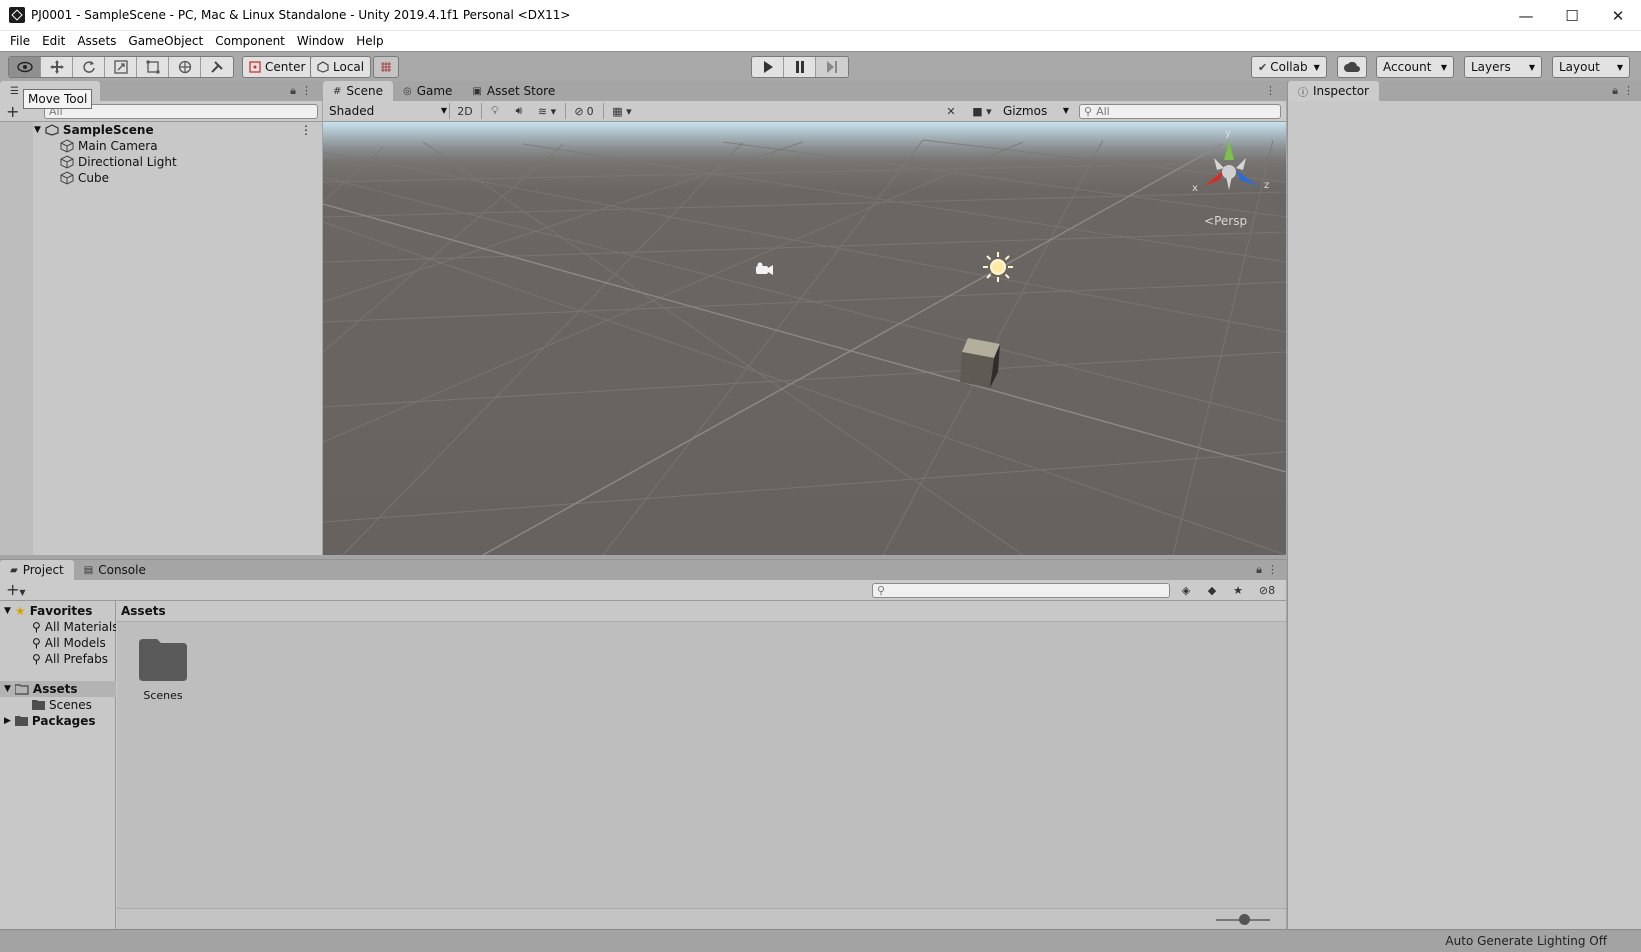 The image size is (1641, 952). Describe the element at coordinates (513, 91) in the screenshot. I see `tab-asset-store: ▣ Asset Store` at that location.